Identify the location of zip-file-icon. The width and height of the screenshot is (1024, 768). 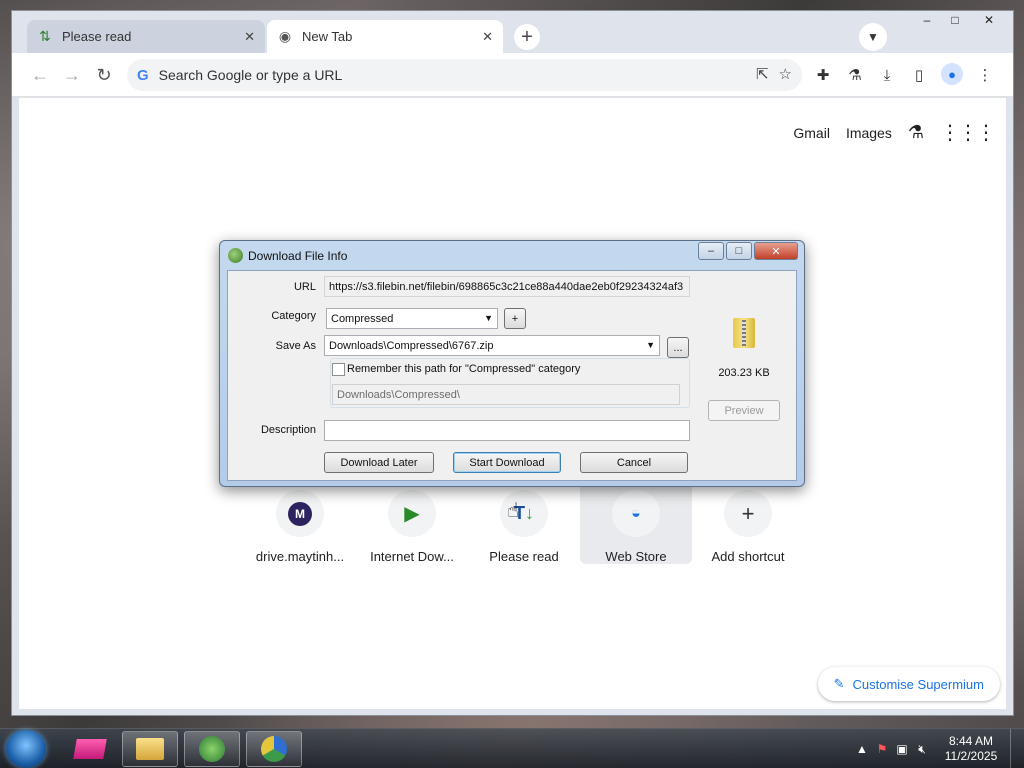
(744, 333).